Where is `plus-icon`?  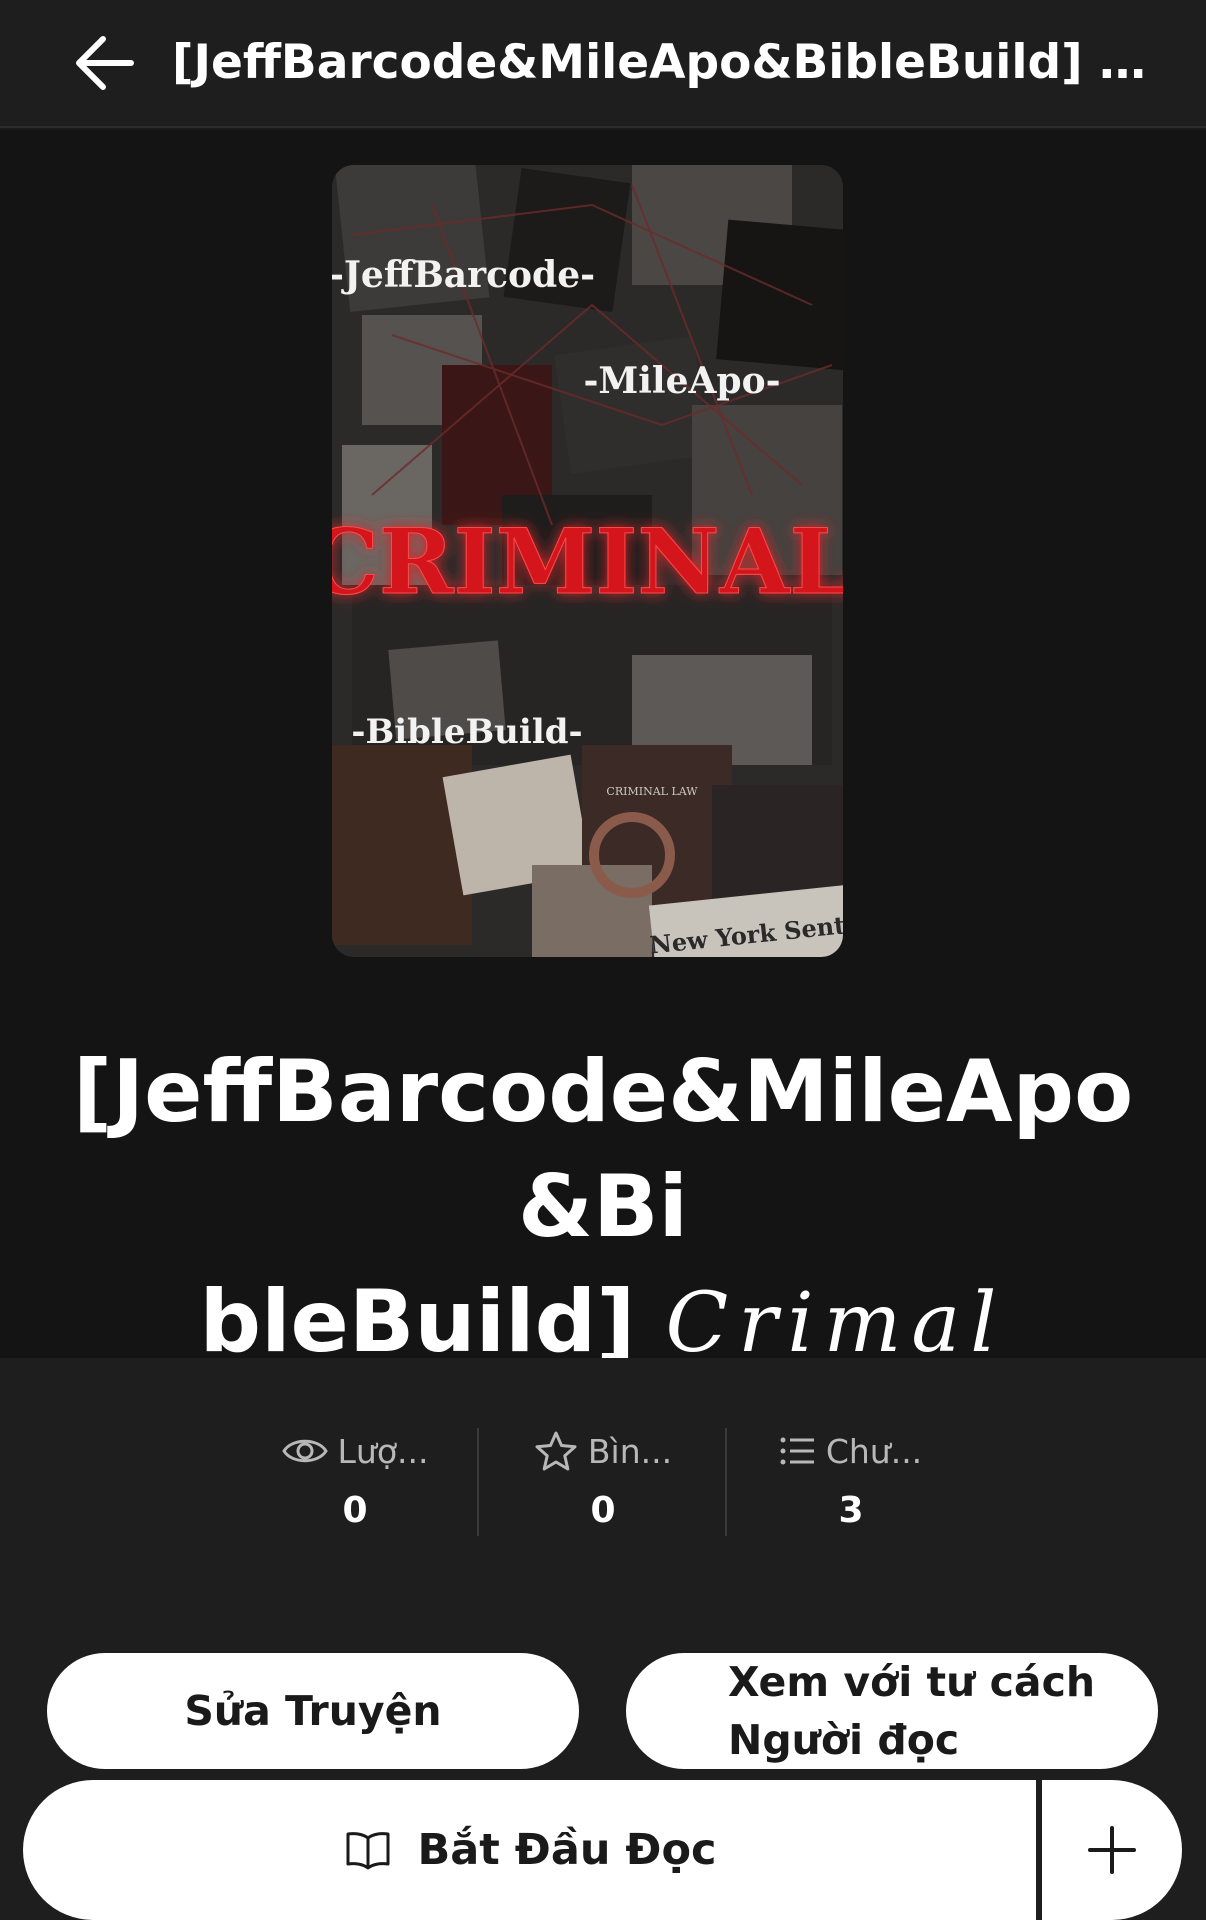
plus-icon is located at coordinates (1112, 1850).